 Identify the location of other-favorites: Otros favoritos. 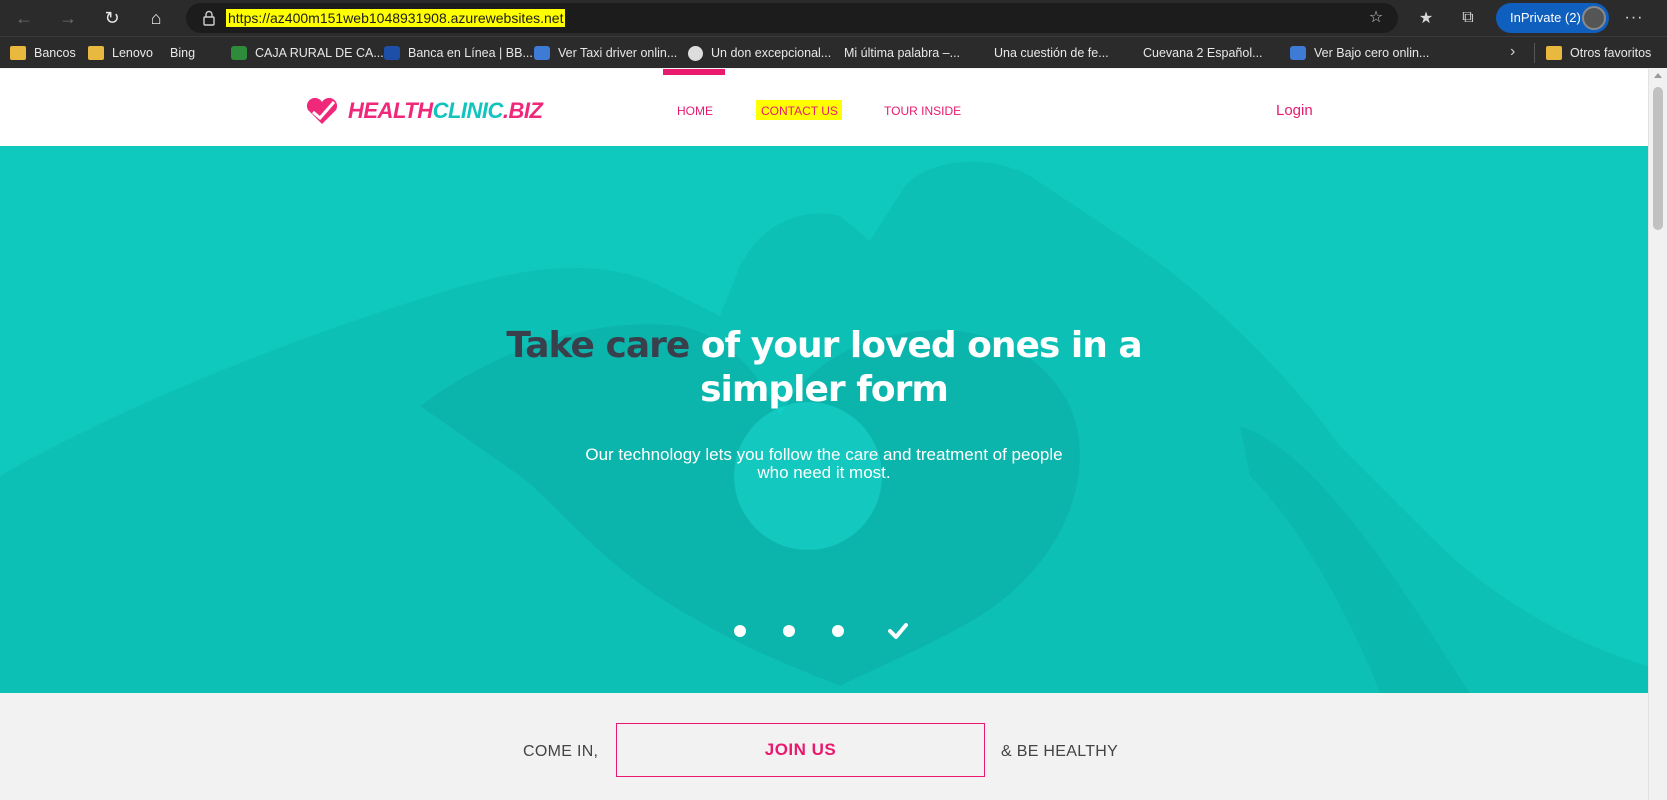
(1598, 53).